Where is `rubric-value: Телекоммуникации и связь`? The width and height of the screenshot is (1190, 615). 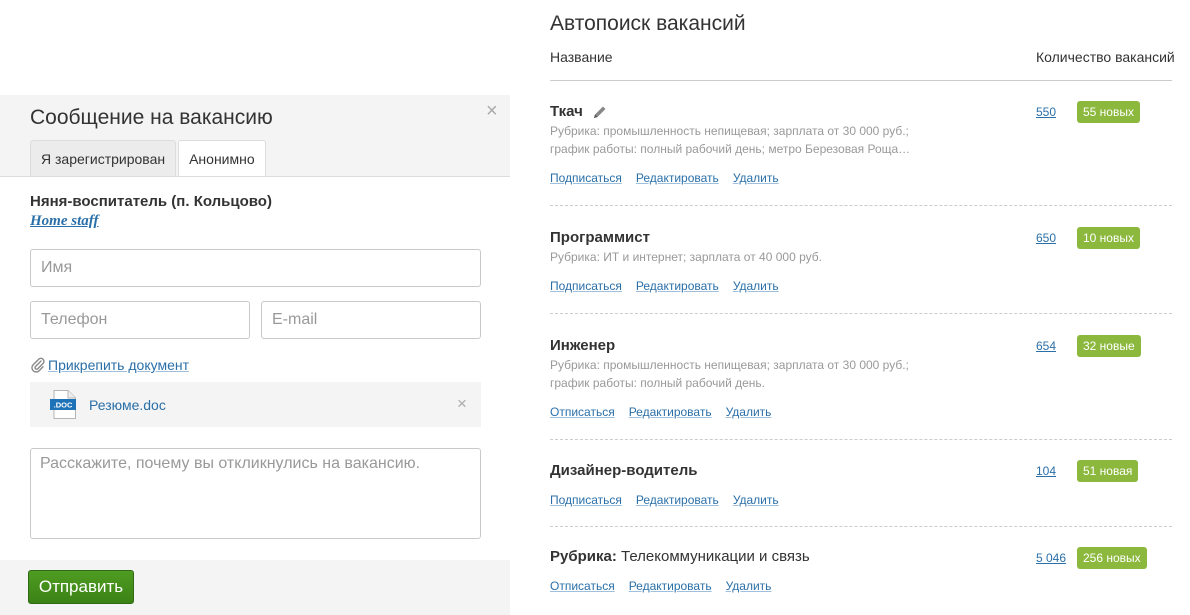
rubric-value: Телекоммуникации и связь is located at coordinates (715, 556).